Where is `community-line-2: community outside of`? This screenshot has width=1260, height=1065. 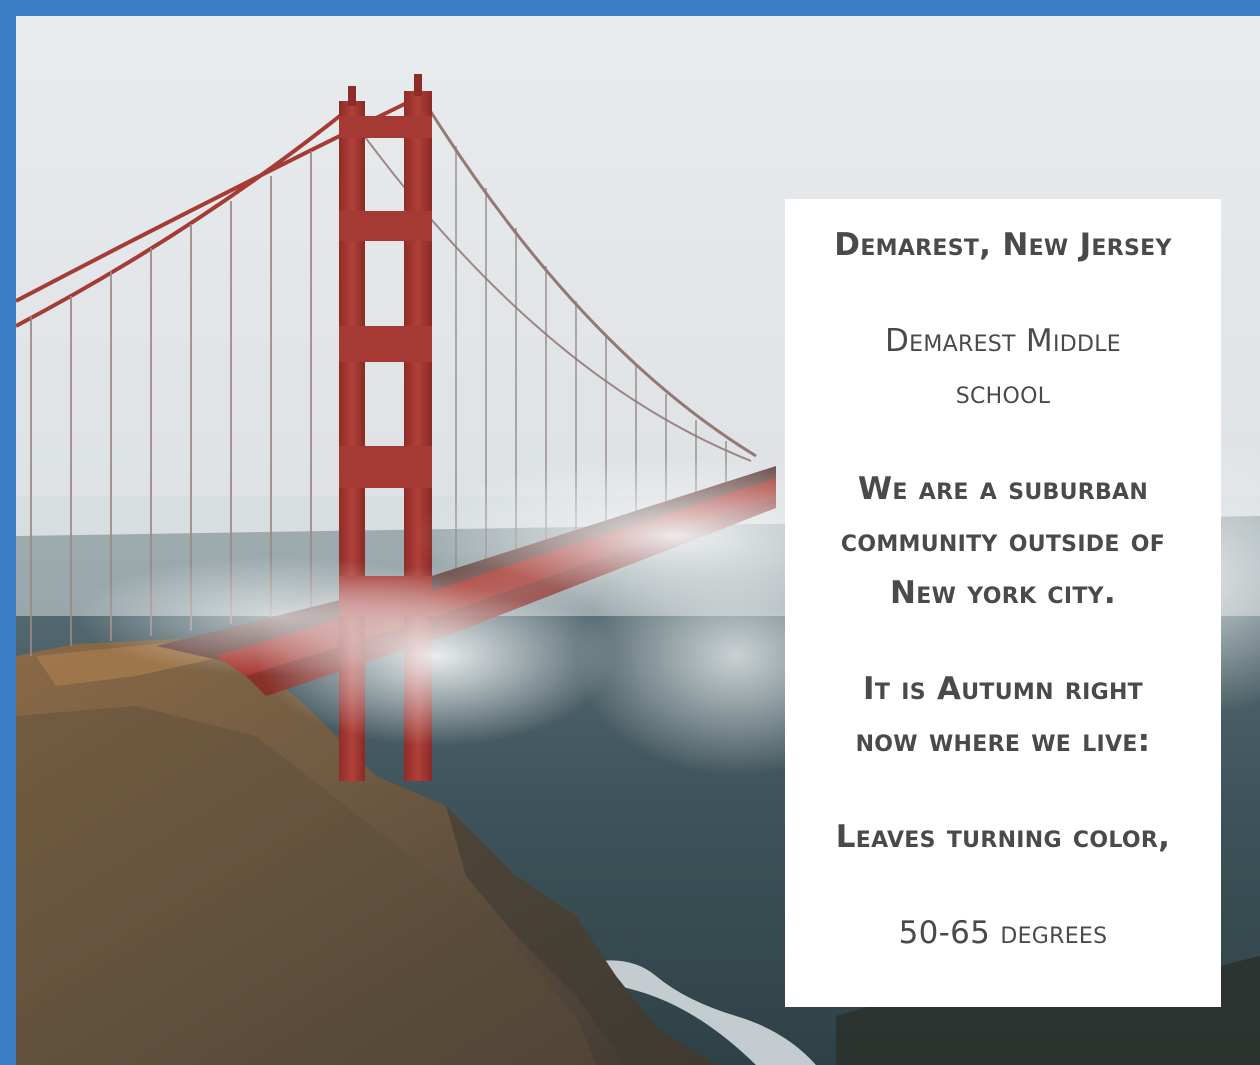
community-line-2: community outside of is located at coordinates (1003, 541).